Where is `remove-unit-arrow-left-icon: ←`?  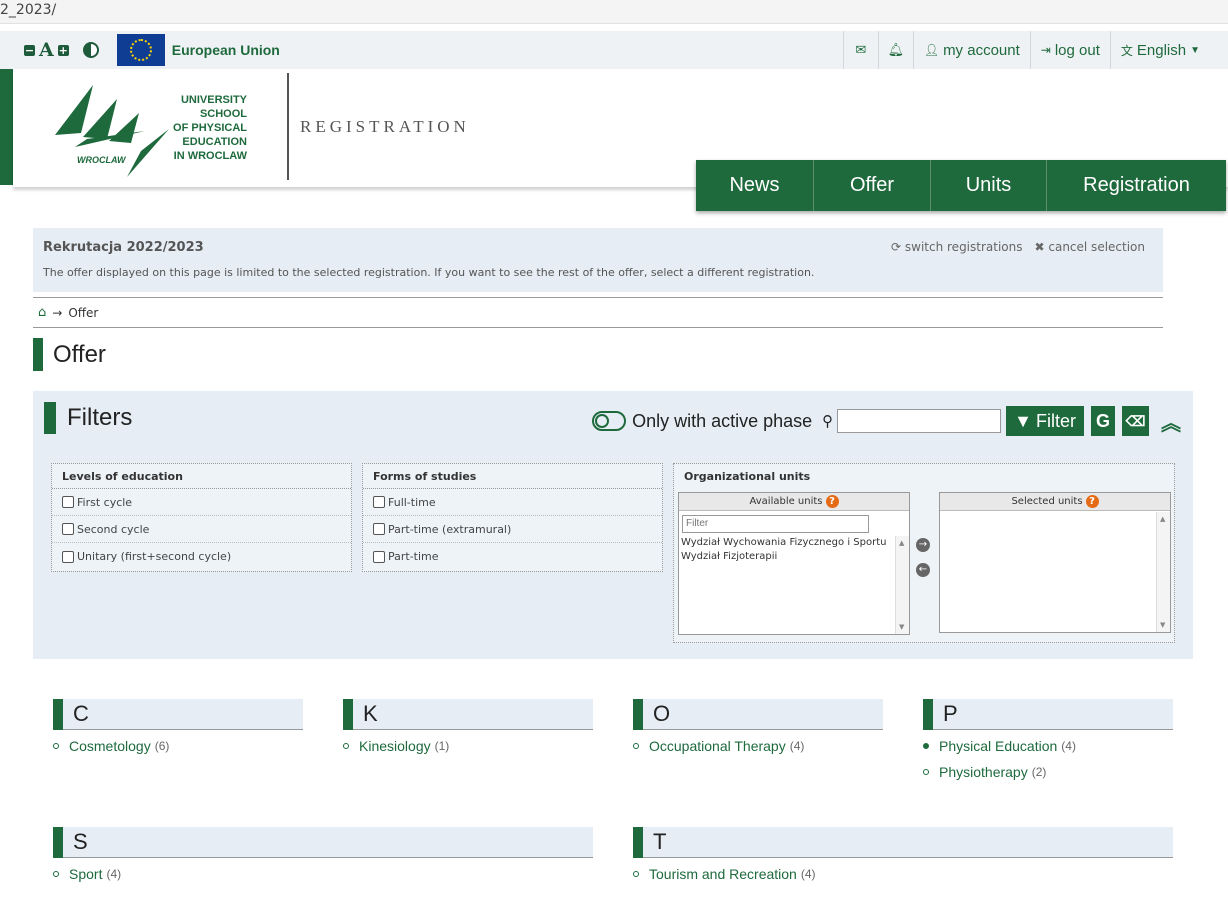
remove-unit-arrow-left-icon: ← is located at coordinates (923, 570).